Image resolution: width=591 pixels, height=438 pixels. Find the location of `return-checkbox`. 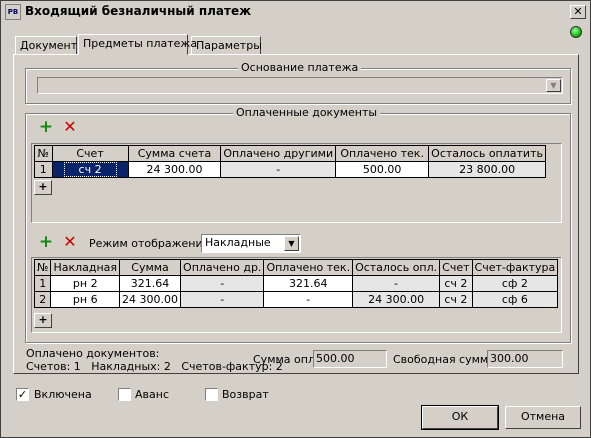

return-checkbox is located at coordinates (211, 394).